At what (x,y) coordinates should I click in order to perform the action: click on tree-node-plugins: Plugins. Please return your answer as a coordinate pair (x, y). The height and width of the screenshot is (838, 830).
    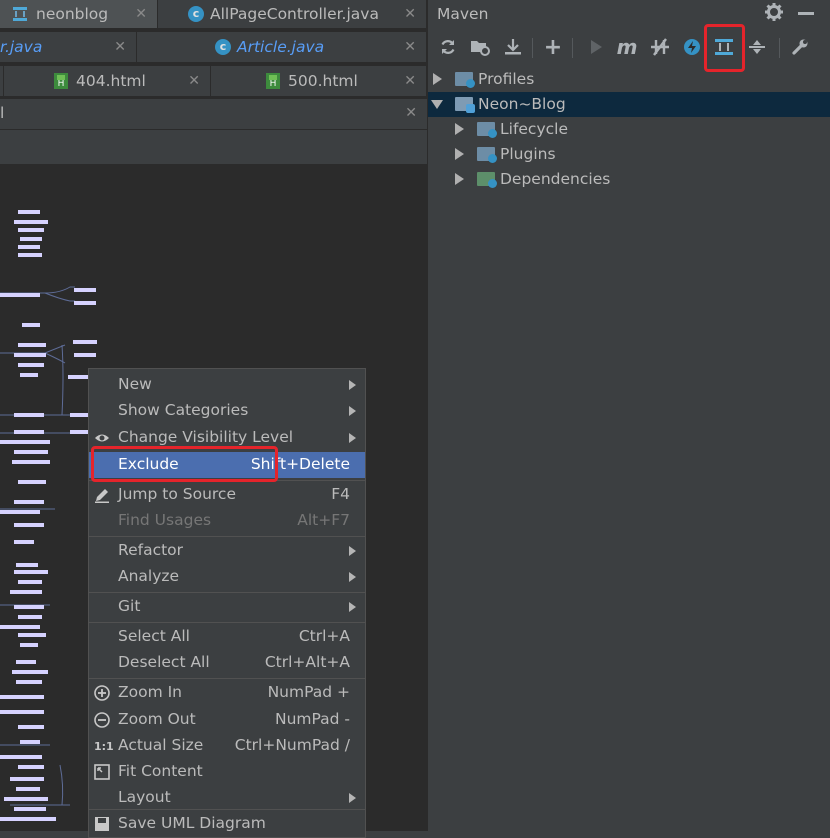
    Looking at the image, I should click on (629, 154).